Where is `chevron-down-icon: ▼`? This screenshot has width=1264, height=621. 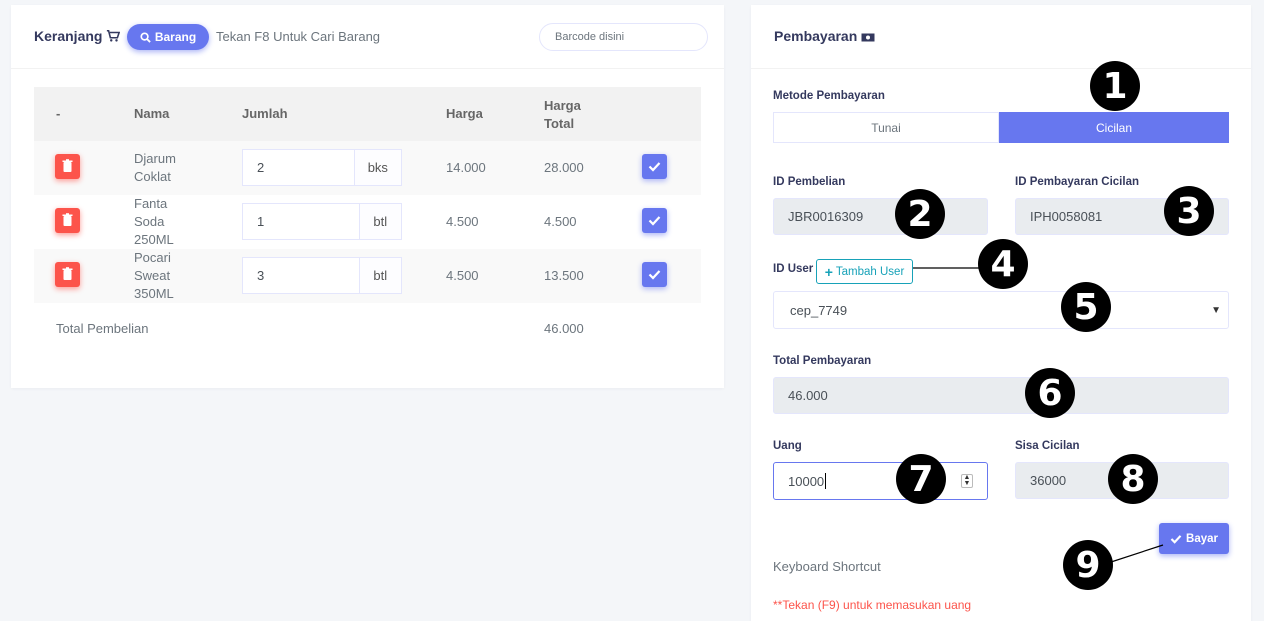 chevron-down-icon: ▼ is located at coordinates (1216, 310).